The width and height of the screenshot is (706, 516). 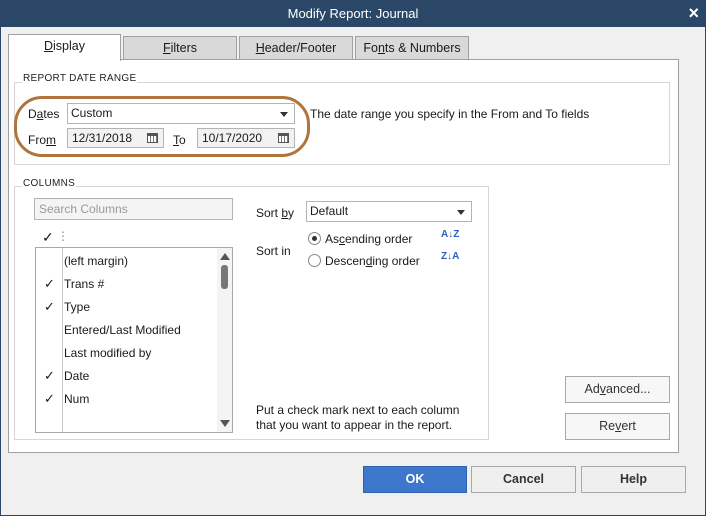 I want to click on tab-filters: Filters, so click(x=180, y=48).